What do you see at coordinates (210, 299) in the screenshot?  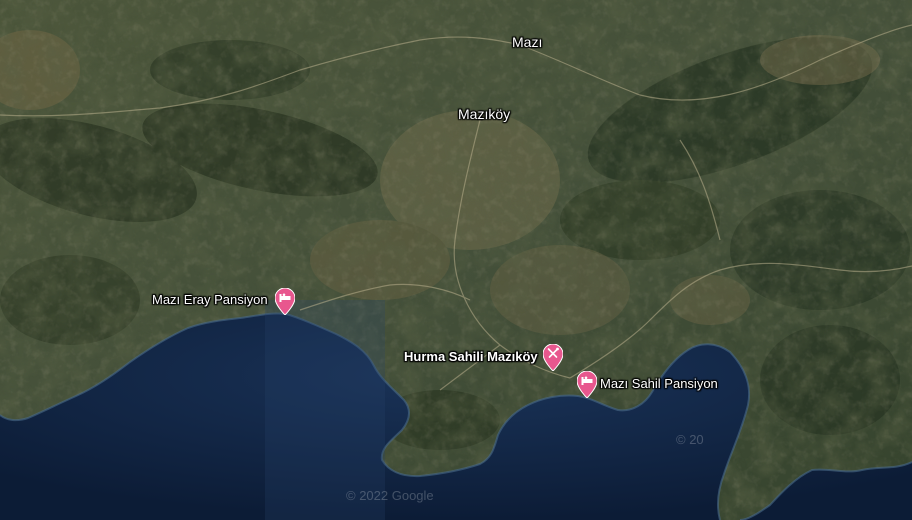 I see `poi-label-eray: Mazı Eray Pansiyon` at bounding box center [210, 299].